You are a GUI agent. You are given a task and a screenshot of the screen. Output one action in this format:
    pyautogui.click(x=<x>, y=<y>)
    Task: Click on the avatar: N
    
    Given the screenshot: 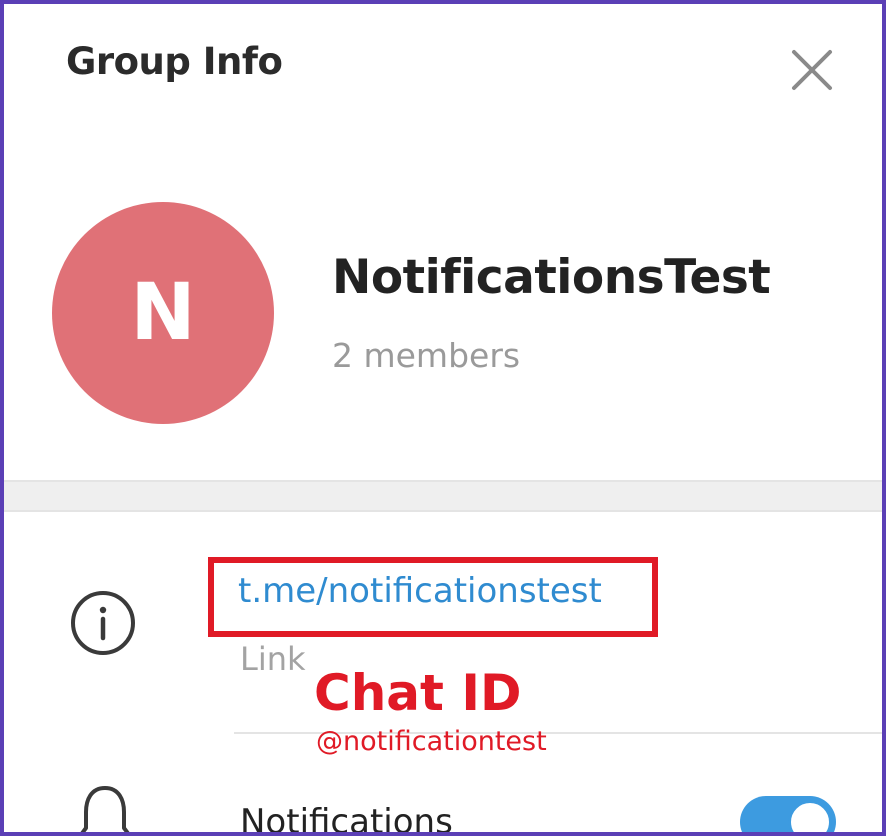 What is the action you would take?
    pyautogui.click(x=163, y=313)
    